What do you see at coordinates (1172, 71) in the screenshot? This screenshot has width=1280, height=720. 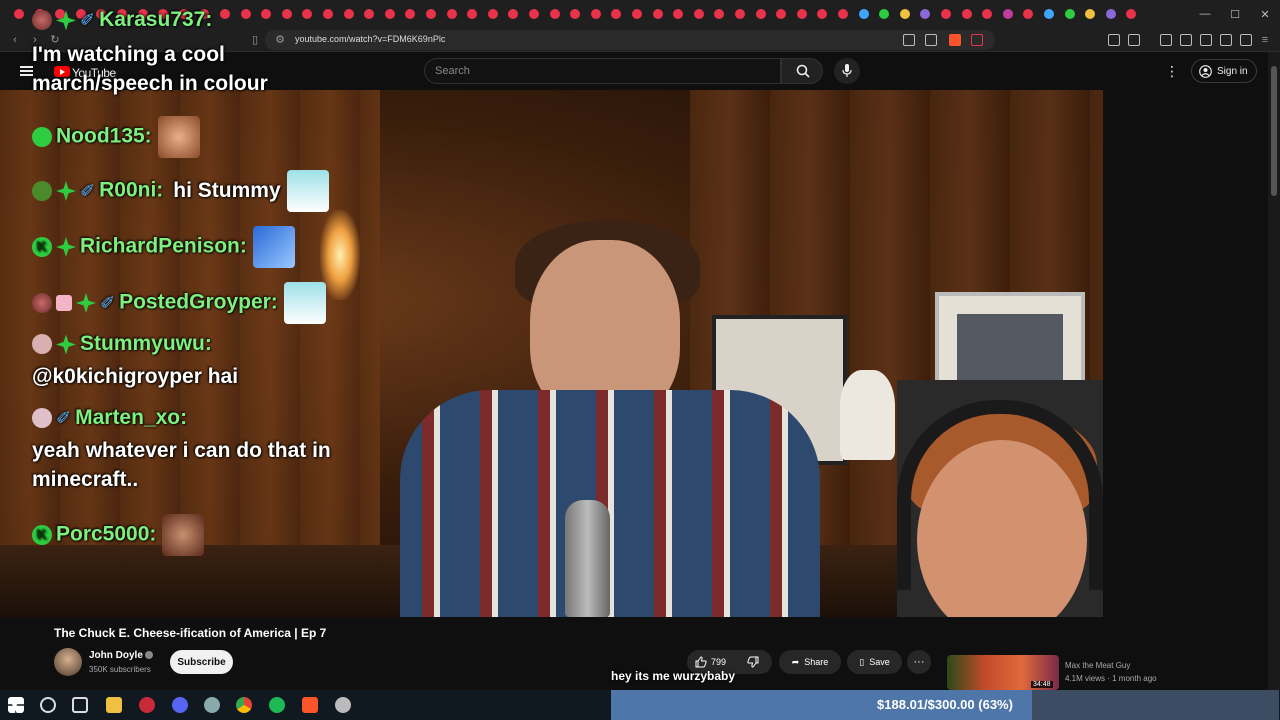 I see `settings-kebab-icon: ⋮` at bounding box center [1172, 71].